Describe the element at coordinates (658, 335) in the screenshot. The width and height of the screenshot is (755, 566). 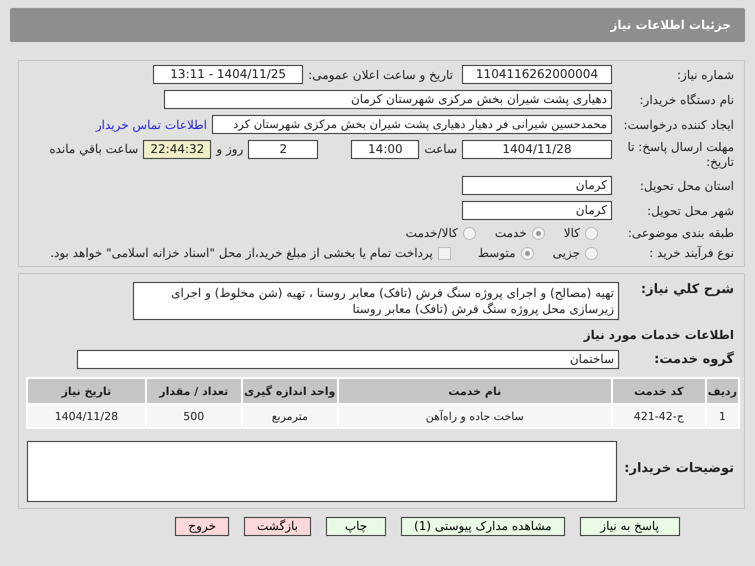
I see `section-title: اطلاعات خدمات مورد نیاز` at that location.